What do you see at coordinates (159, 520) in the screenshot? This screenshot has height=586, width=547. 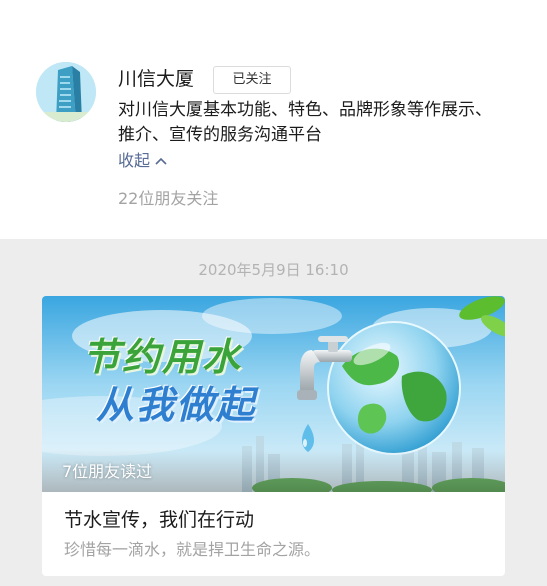 I see `article-title: 节水宣传，我们在行动` at bounding box center [159, 520].